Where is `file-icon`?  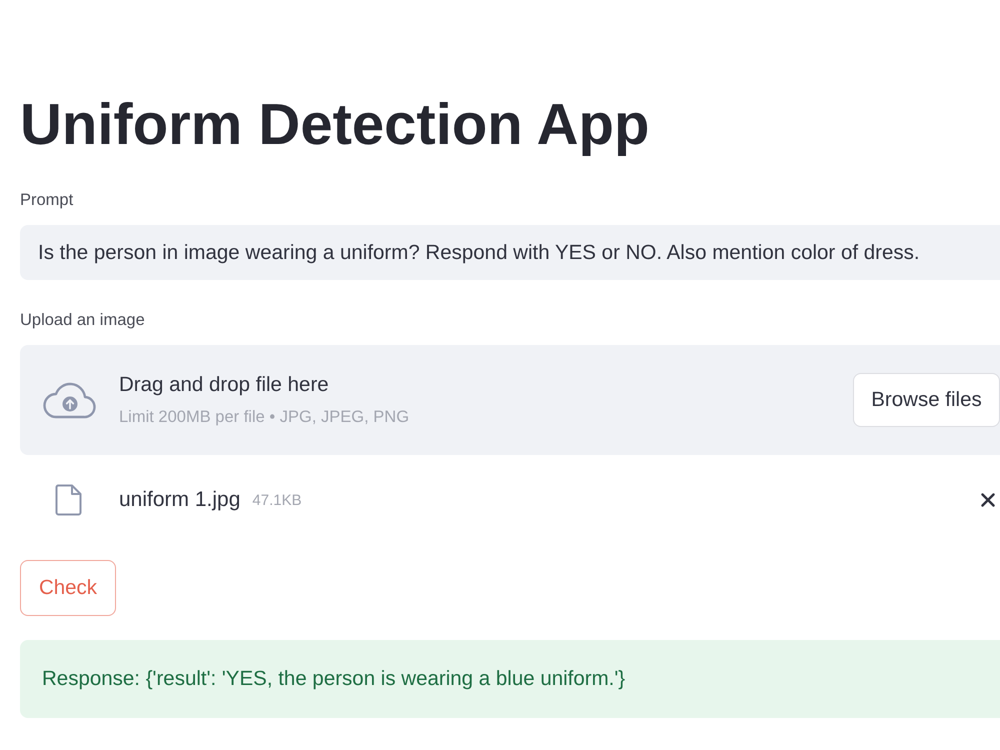 file-icon is located at coordinates (68, 500).